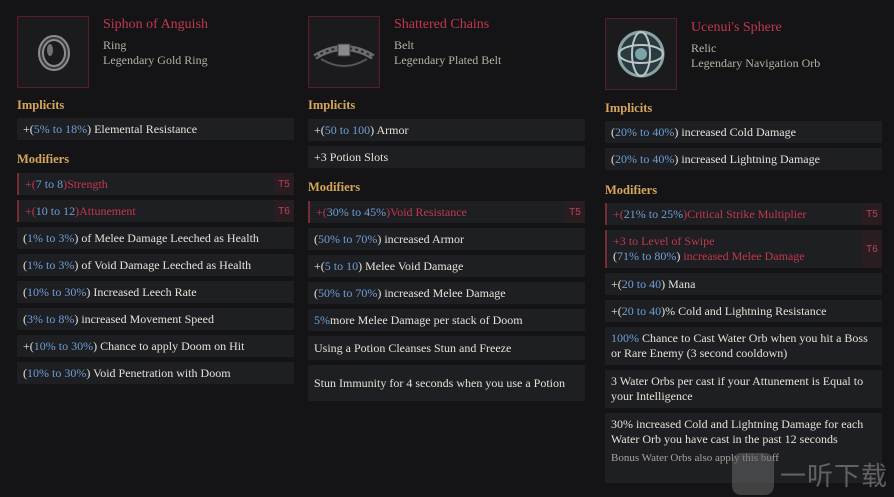 Image resolution: width=894 pixels, height=497 pixels. Describe the element at coordinates (446, 320) in the screenshot. I see `modifier-row: 5% more Melee Damage per stack of Doom` at that location.